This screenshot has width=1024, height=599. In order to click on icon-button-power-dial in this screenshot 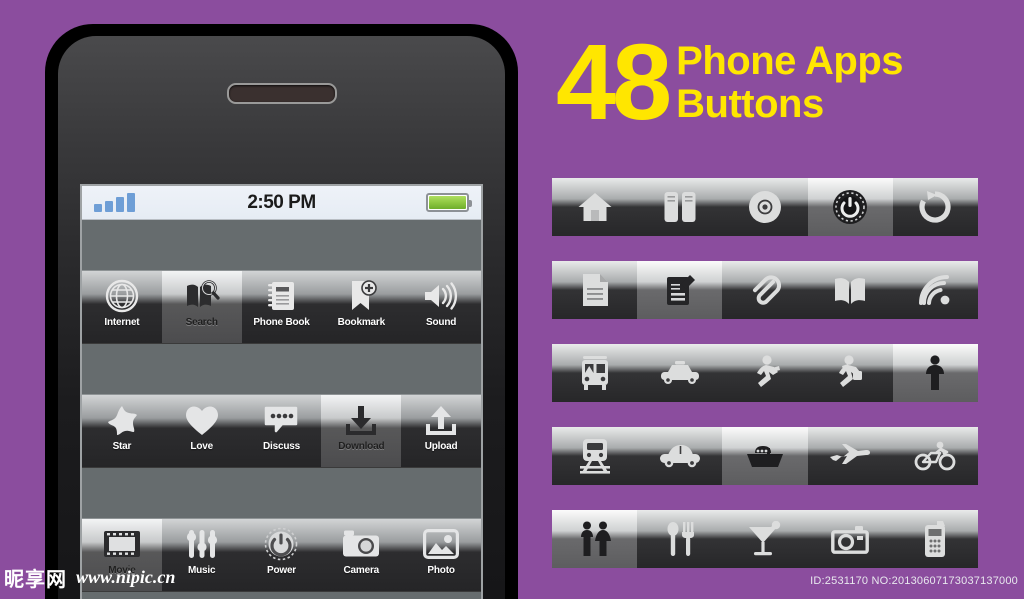, I will do `click(850, 207)`.